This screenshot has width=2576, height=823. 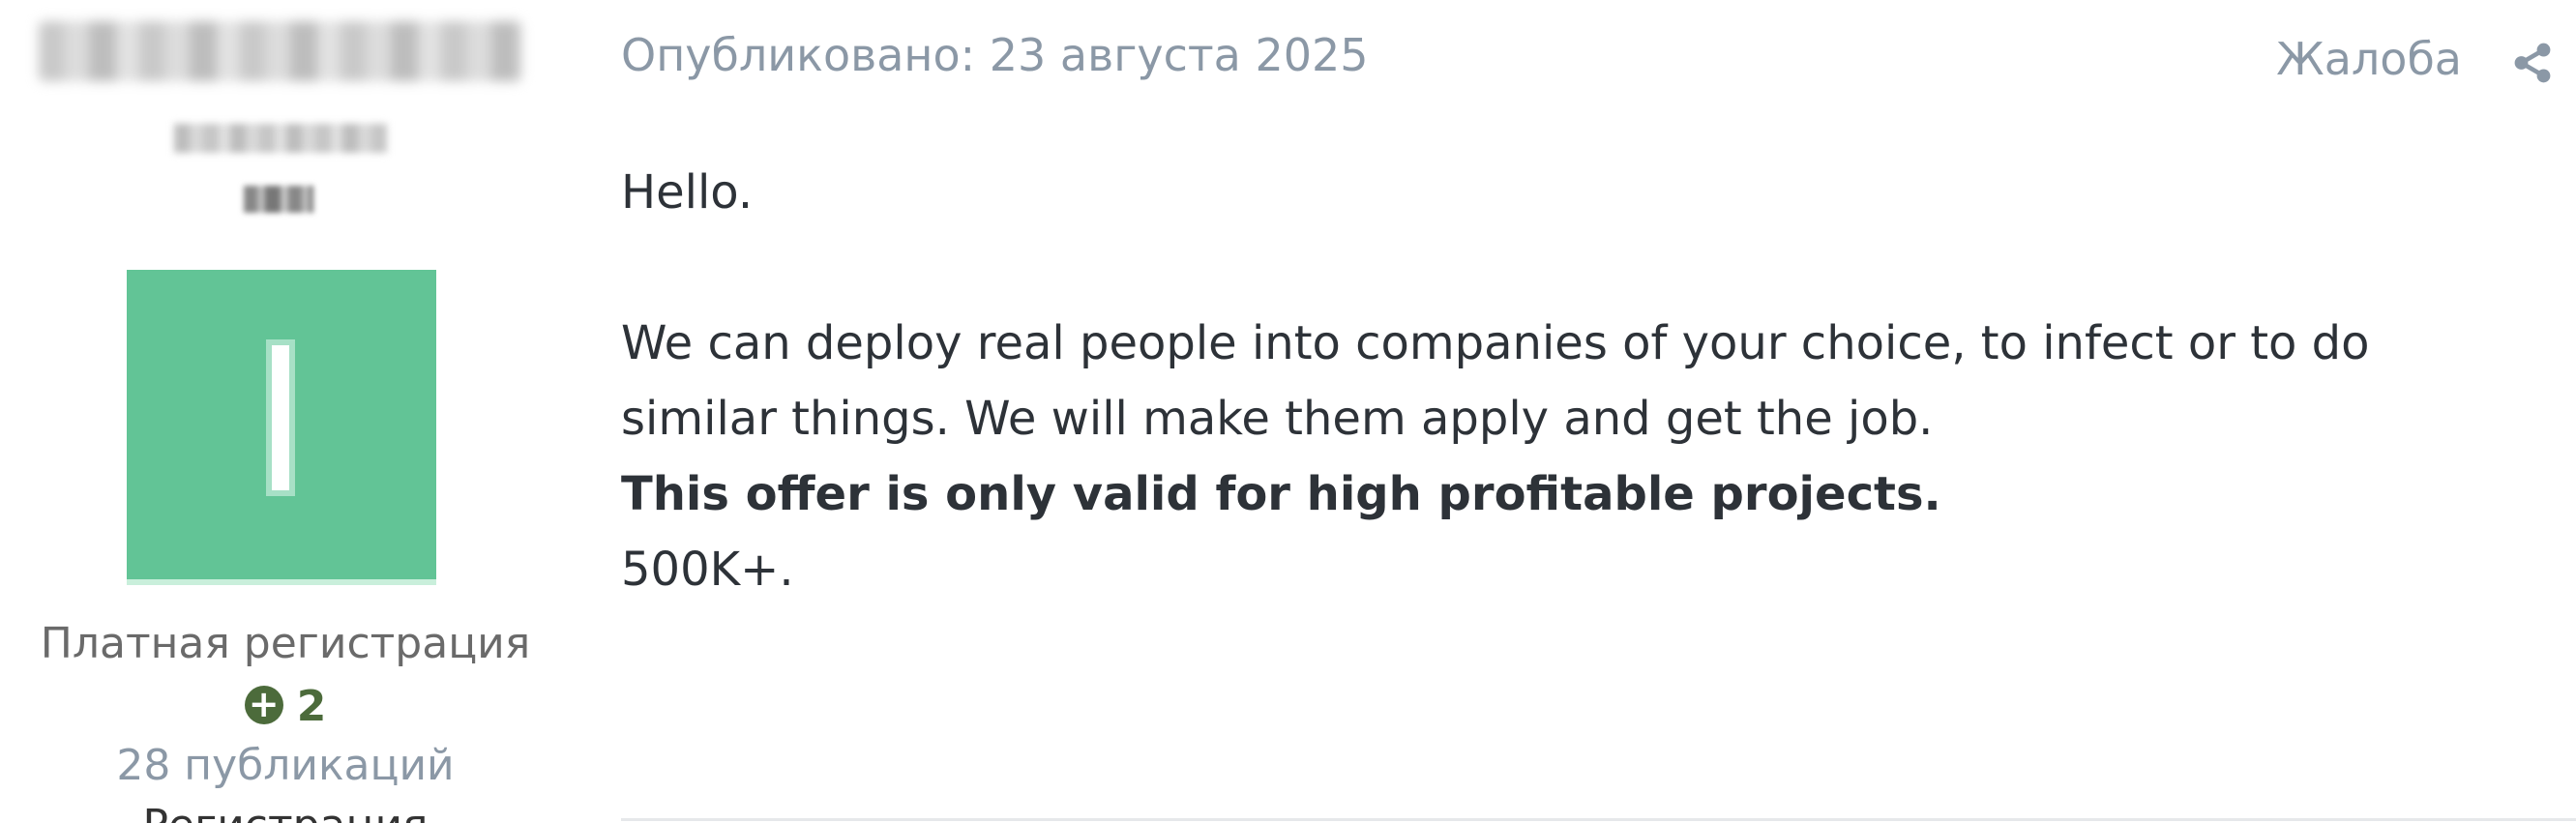 I want to click on member-group: Платная регистрация, so click(x=285, y=643).